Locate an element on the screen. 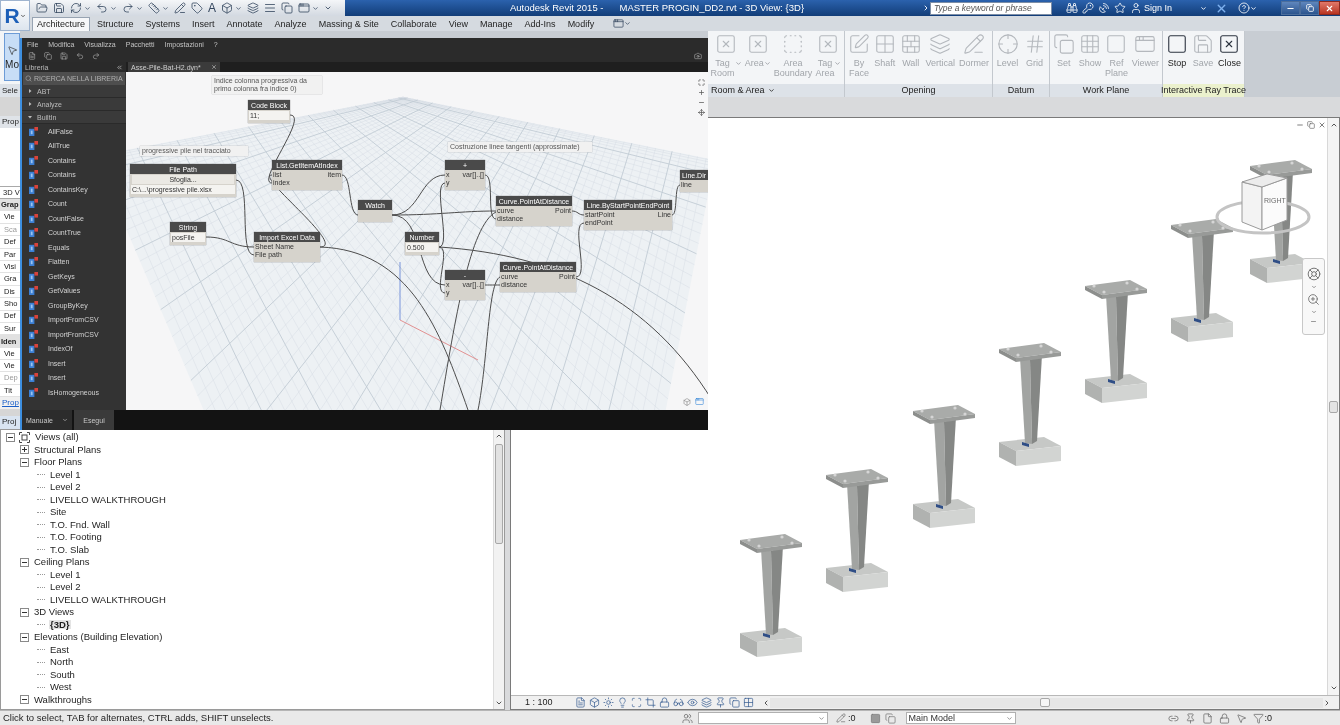 This screenshot has width=1340, height=725. tree-item: Site is located at coordinates (58, 512).